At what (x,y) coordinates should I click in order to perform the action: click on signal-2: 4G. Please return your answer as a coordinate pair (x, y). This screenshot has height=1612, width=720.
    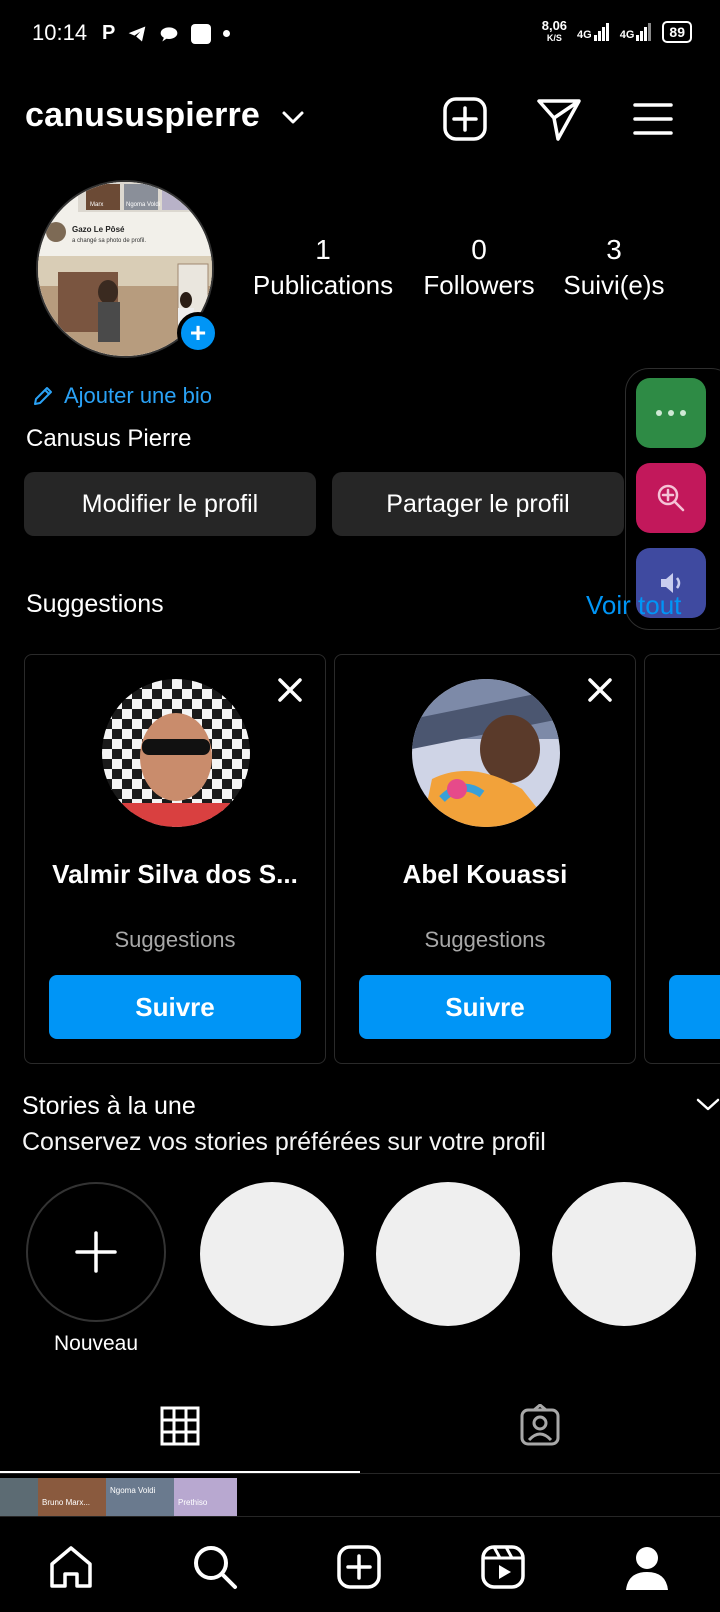
    Looking at the image, I should click on (636, 32).